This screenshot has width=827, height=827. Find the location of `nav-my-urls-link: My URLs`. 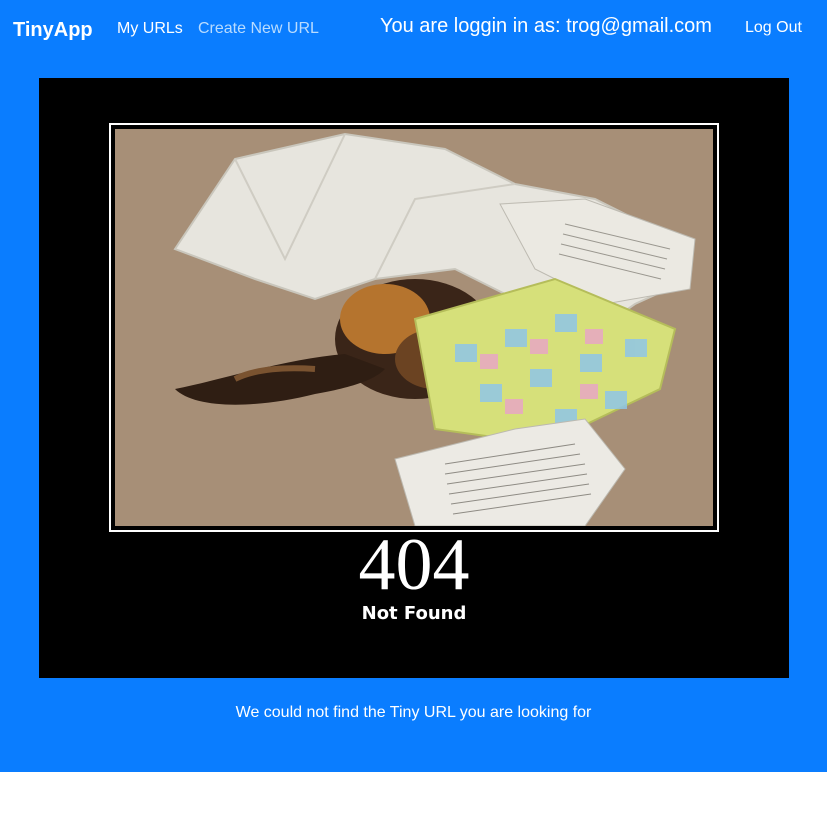

nav-my-urls-link: My URLs is located at coordinates (150, 29).